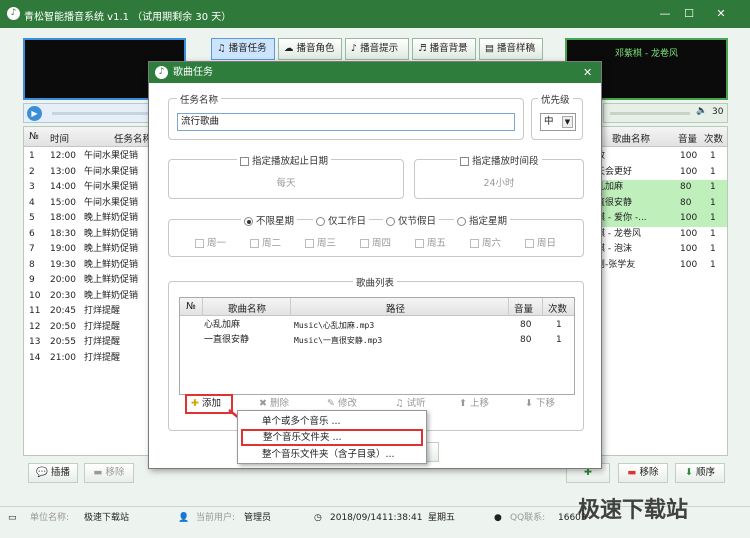 The width and height of the screenshot is (750, 538). What do you see at coordinates (272, 243) in the screenshot?
I see `weekday-label: 周二` at bounding box center [272, 243].